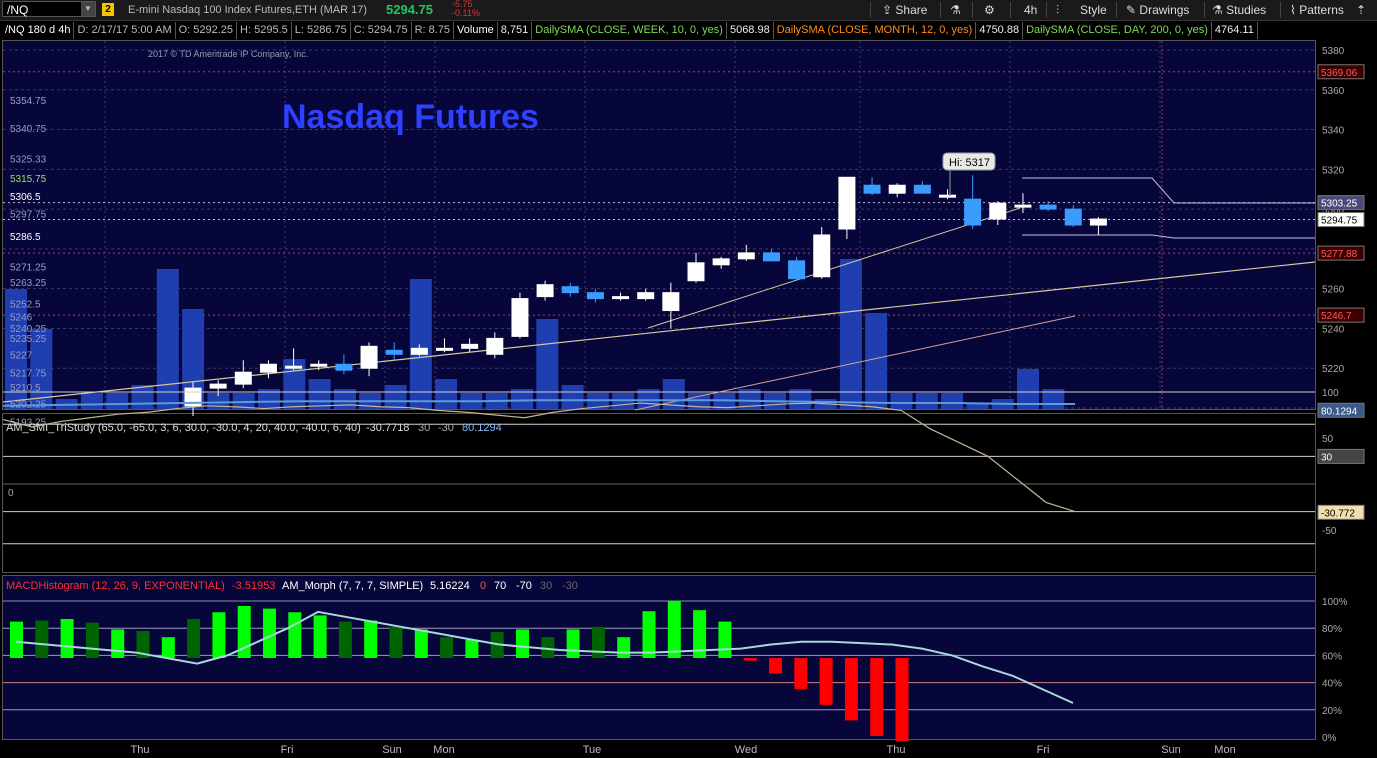  What do you see at coordinates (1339, 411) in the screenshot?
I see `smi-marker-text: 80.1294` at bounding box center [1339, 411].